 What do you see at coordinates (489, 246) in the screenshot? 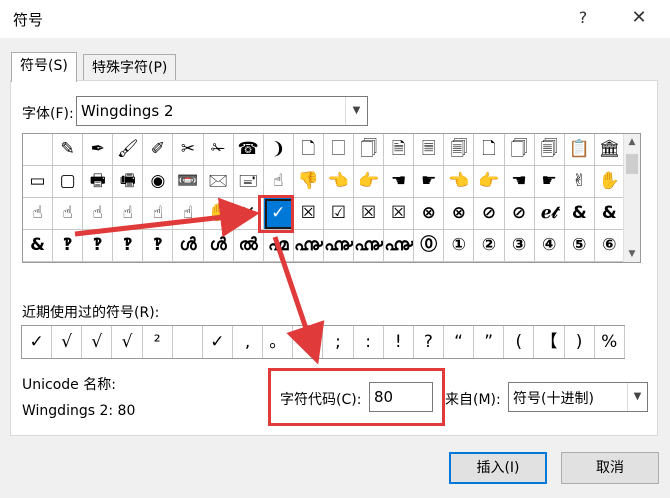
I see `symbol-cell: ②` at bounding box center [489, 246].